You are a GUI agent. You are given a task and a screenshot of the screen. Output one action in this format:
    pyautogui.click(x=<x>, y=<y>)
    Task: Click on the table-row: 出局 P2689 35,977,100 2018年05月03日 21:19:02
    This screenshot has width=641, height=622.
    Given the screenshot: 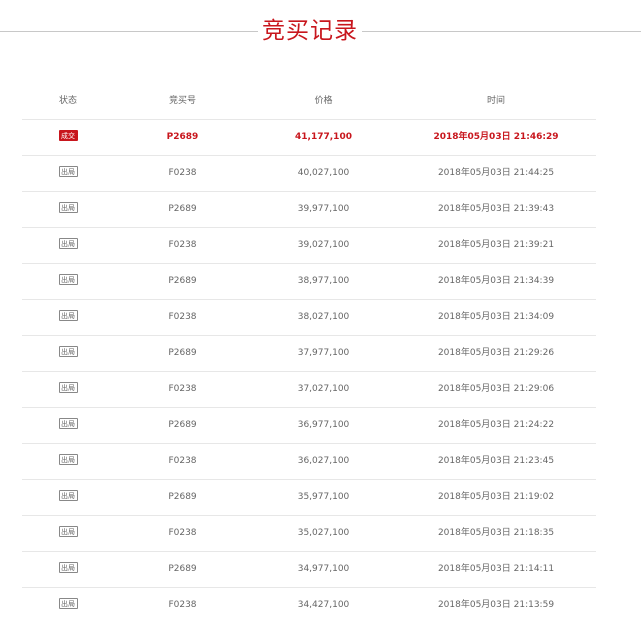 What is the action you would take?
    pyautogui.click(x=309, y=498)
    